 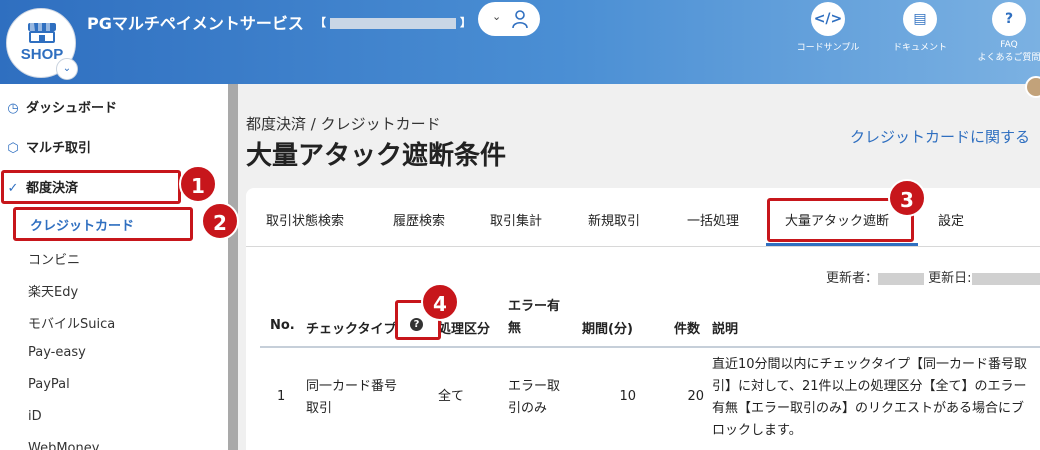 I want to click on sidebar-subitem-pay-easy: Pay-easy, so click(x=57, y=352).